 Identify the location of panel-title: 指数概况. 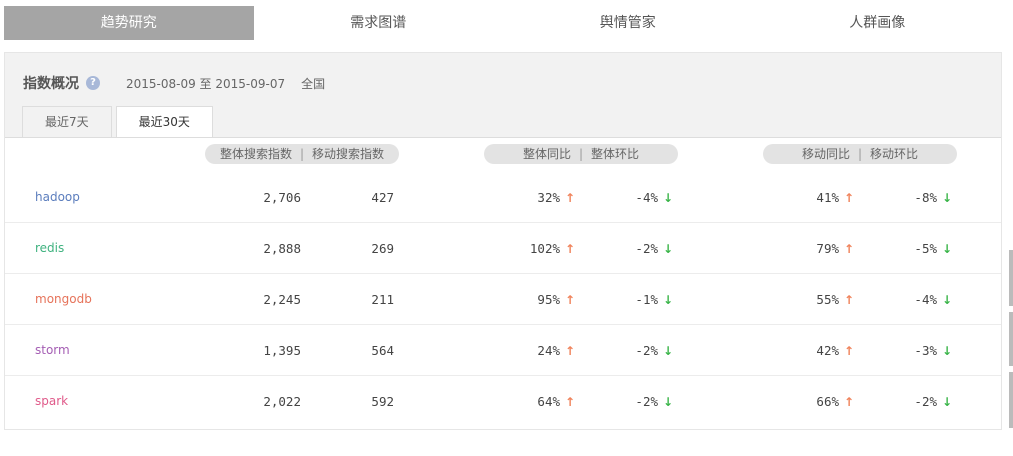
(51, 84).